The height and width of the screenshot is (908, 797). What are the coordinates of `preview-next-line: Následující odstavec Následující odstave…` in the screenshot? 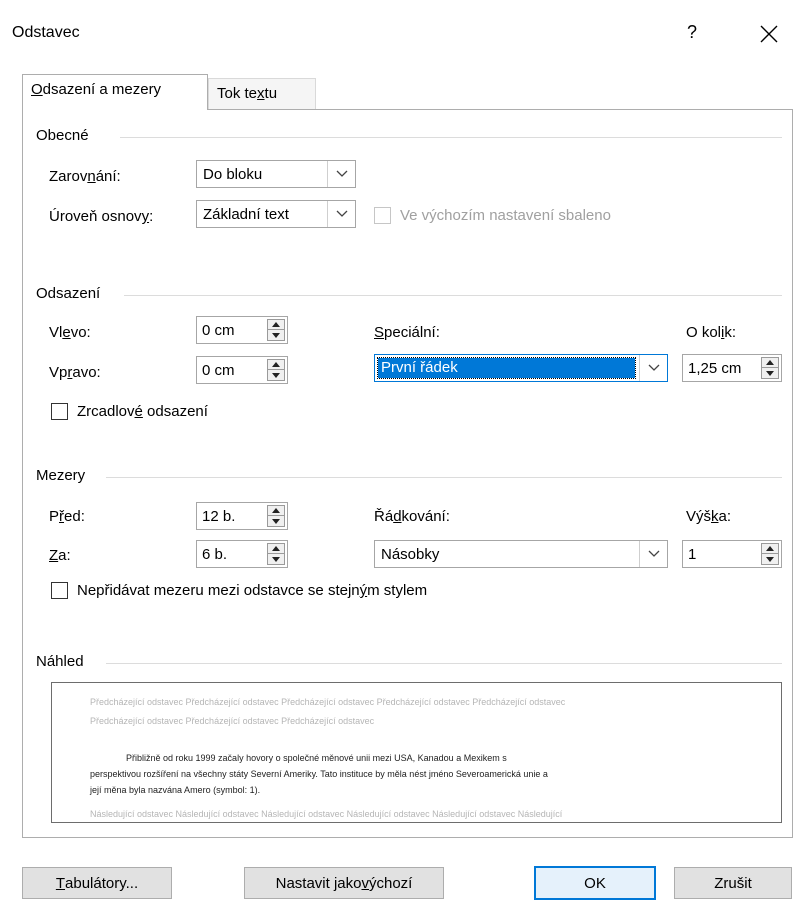 It's located at (326, 814).